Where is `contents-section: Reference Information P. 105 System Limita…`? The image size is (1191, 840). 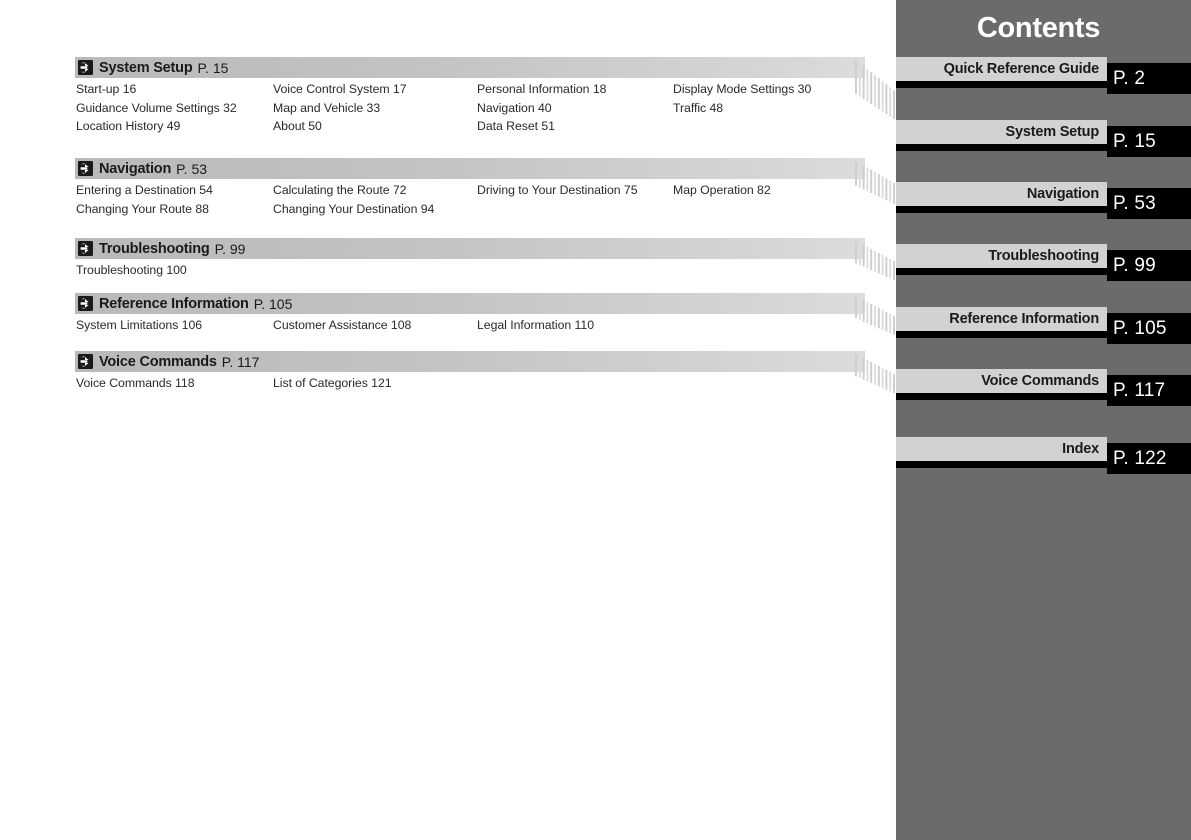 contents-section: Reference Information P. 105 System Limita… is located at coordinates (470, 315).